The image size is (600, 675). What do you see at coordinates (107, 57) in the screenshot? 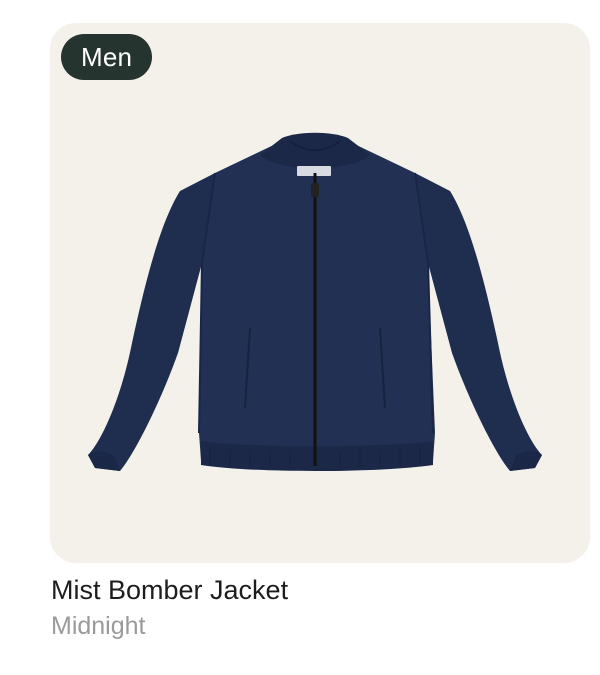
I see `category-badge: Men` at bounding box center [107, 57].